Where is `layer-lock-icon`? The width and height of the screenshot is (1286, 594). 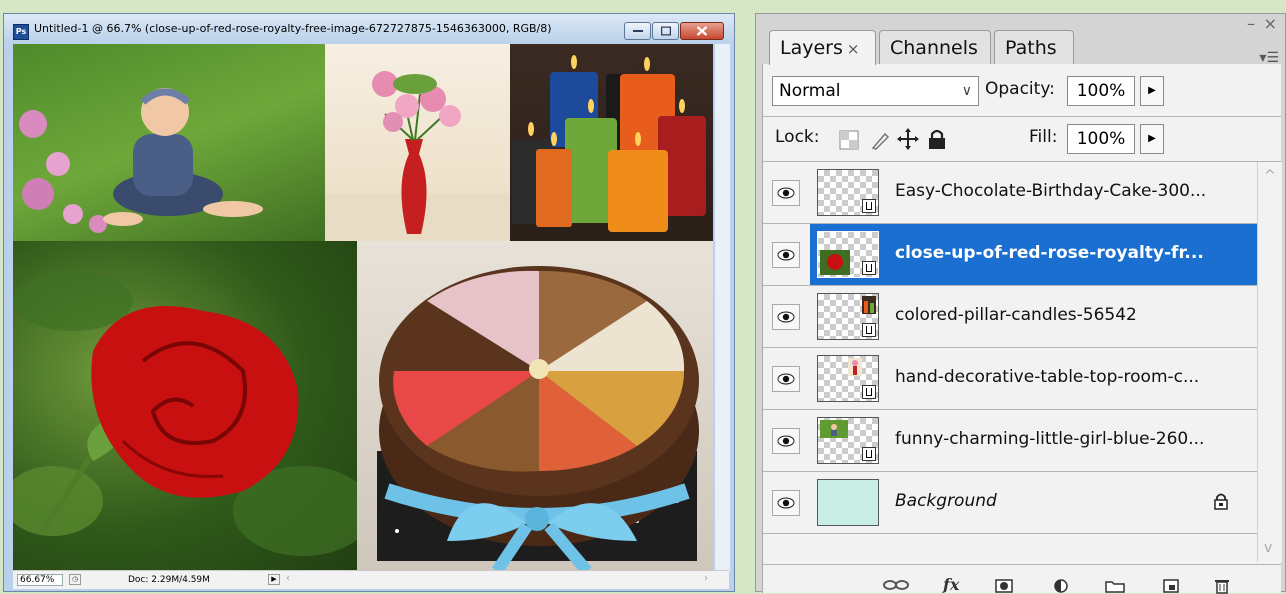 layer-lock-icon is located at coordinates (1221, 501).